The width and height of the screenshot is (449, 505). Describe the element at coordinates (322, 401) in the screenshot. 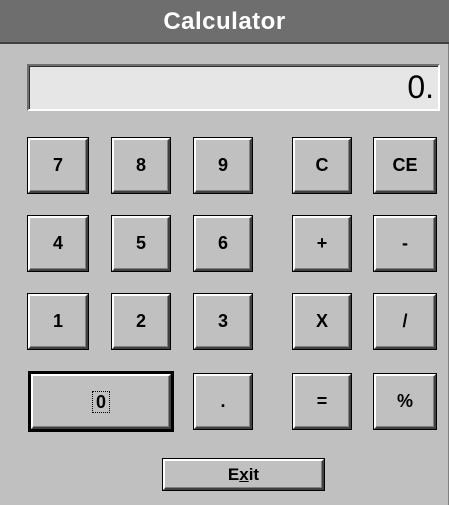

I see `equals-button: =` at that location.